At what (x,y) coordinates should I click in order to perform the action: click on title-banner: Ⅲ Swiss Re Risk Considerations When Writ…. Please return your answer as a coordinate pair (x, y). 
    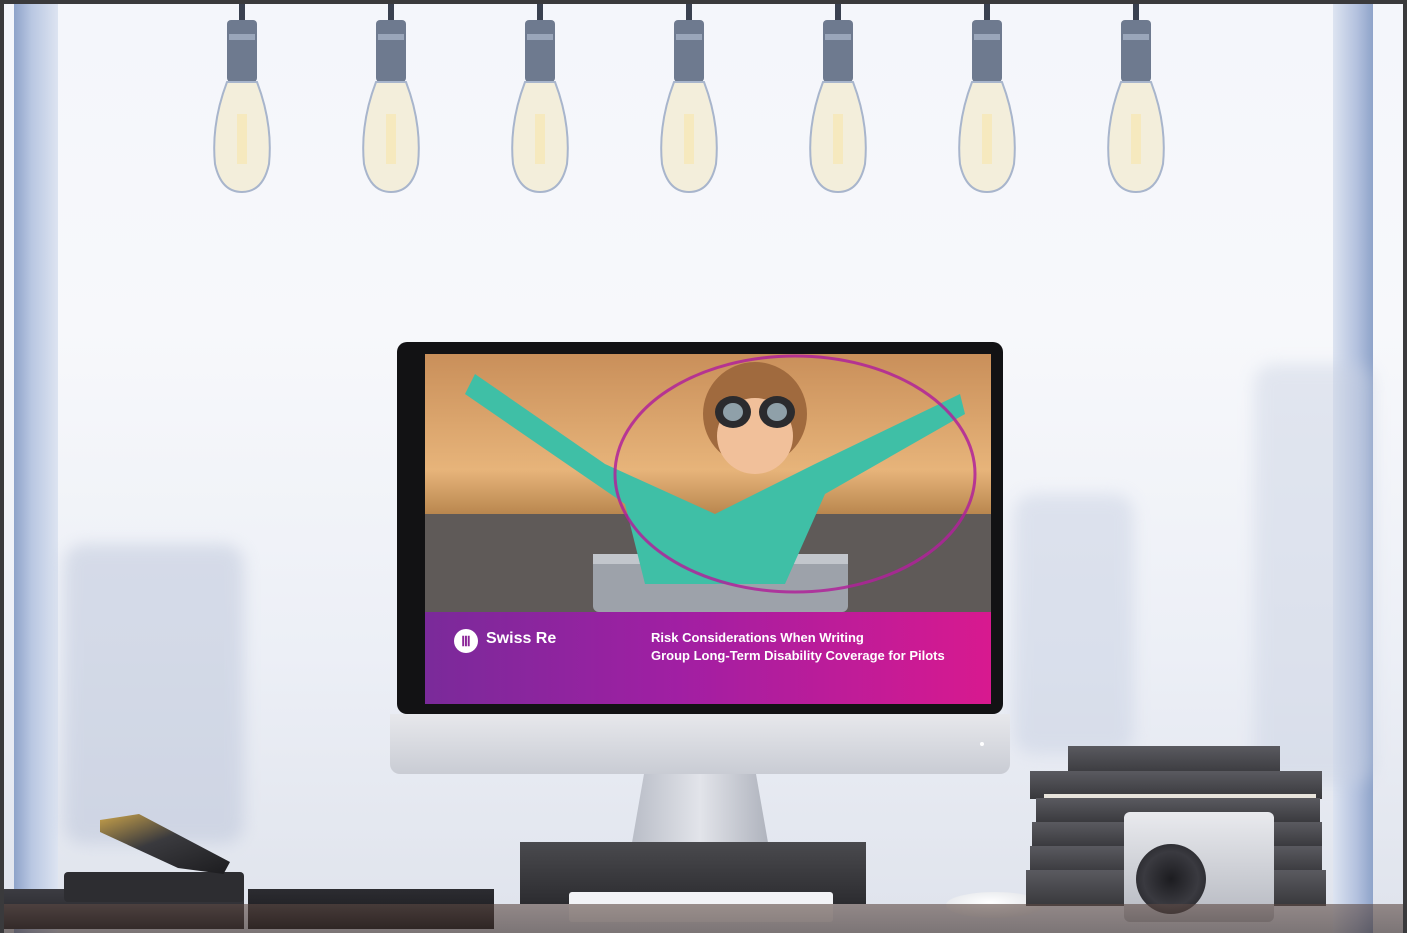
    Looking at the image, I should click on (708, 658).